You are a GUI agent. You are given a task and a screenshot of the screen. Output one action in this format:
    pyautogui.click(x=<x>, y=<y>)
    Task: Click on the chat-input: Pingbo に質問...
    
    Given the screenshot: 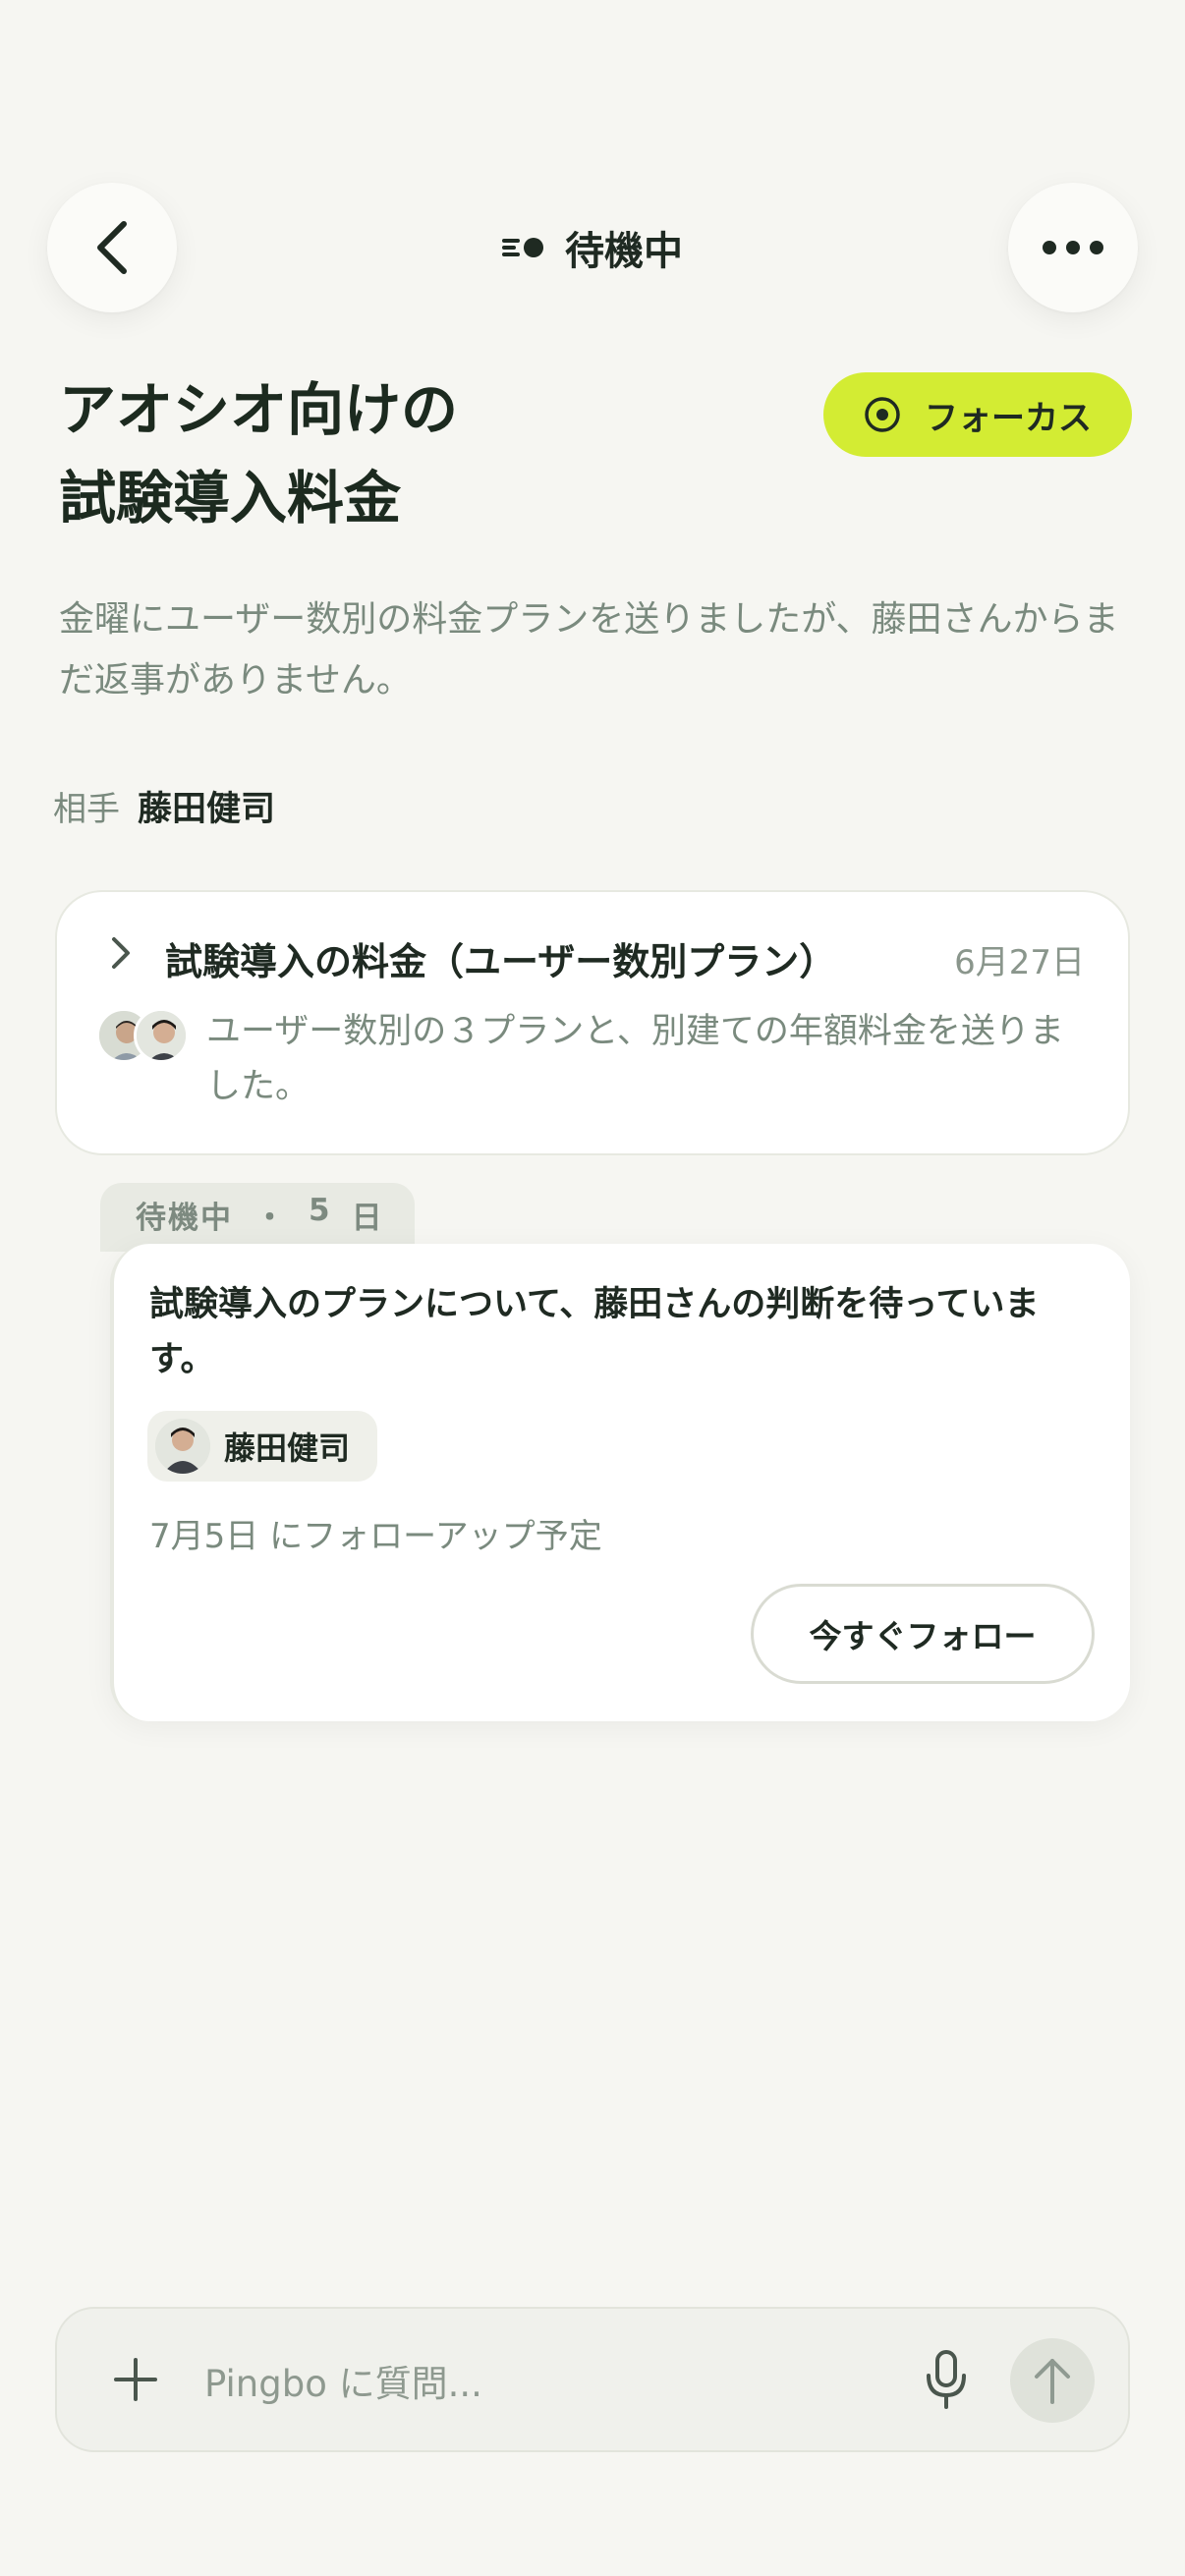 What is the action you would take?
    pyautogui.click(x=343, y=2380)
    